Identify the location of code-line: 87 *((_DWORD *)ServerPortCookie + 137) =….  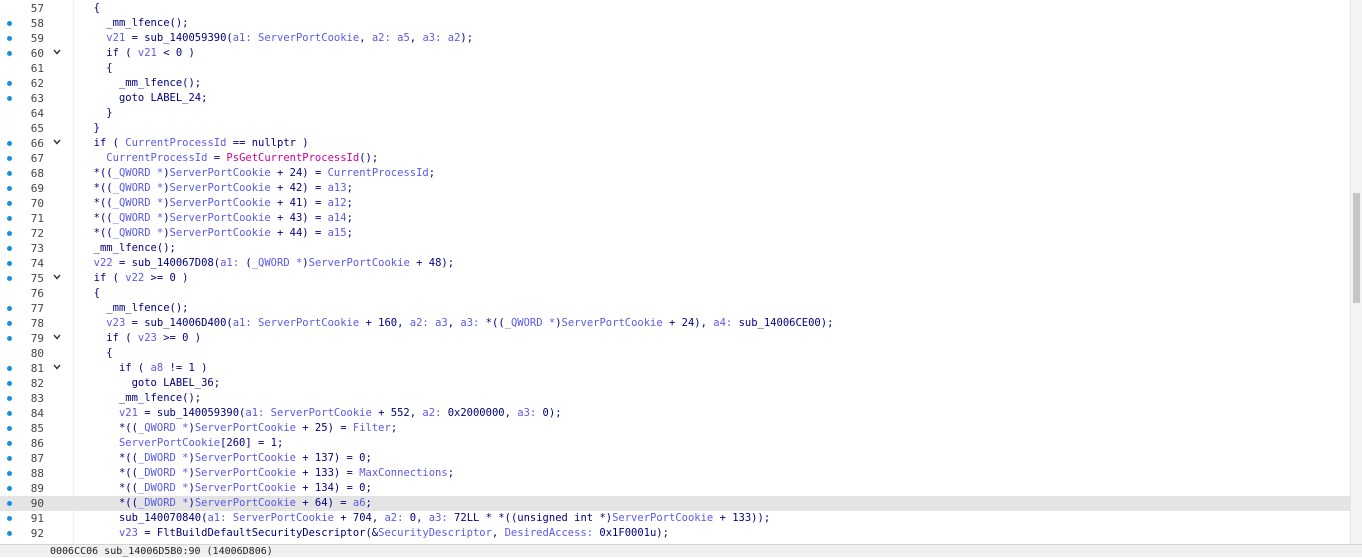
(675, 458).